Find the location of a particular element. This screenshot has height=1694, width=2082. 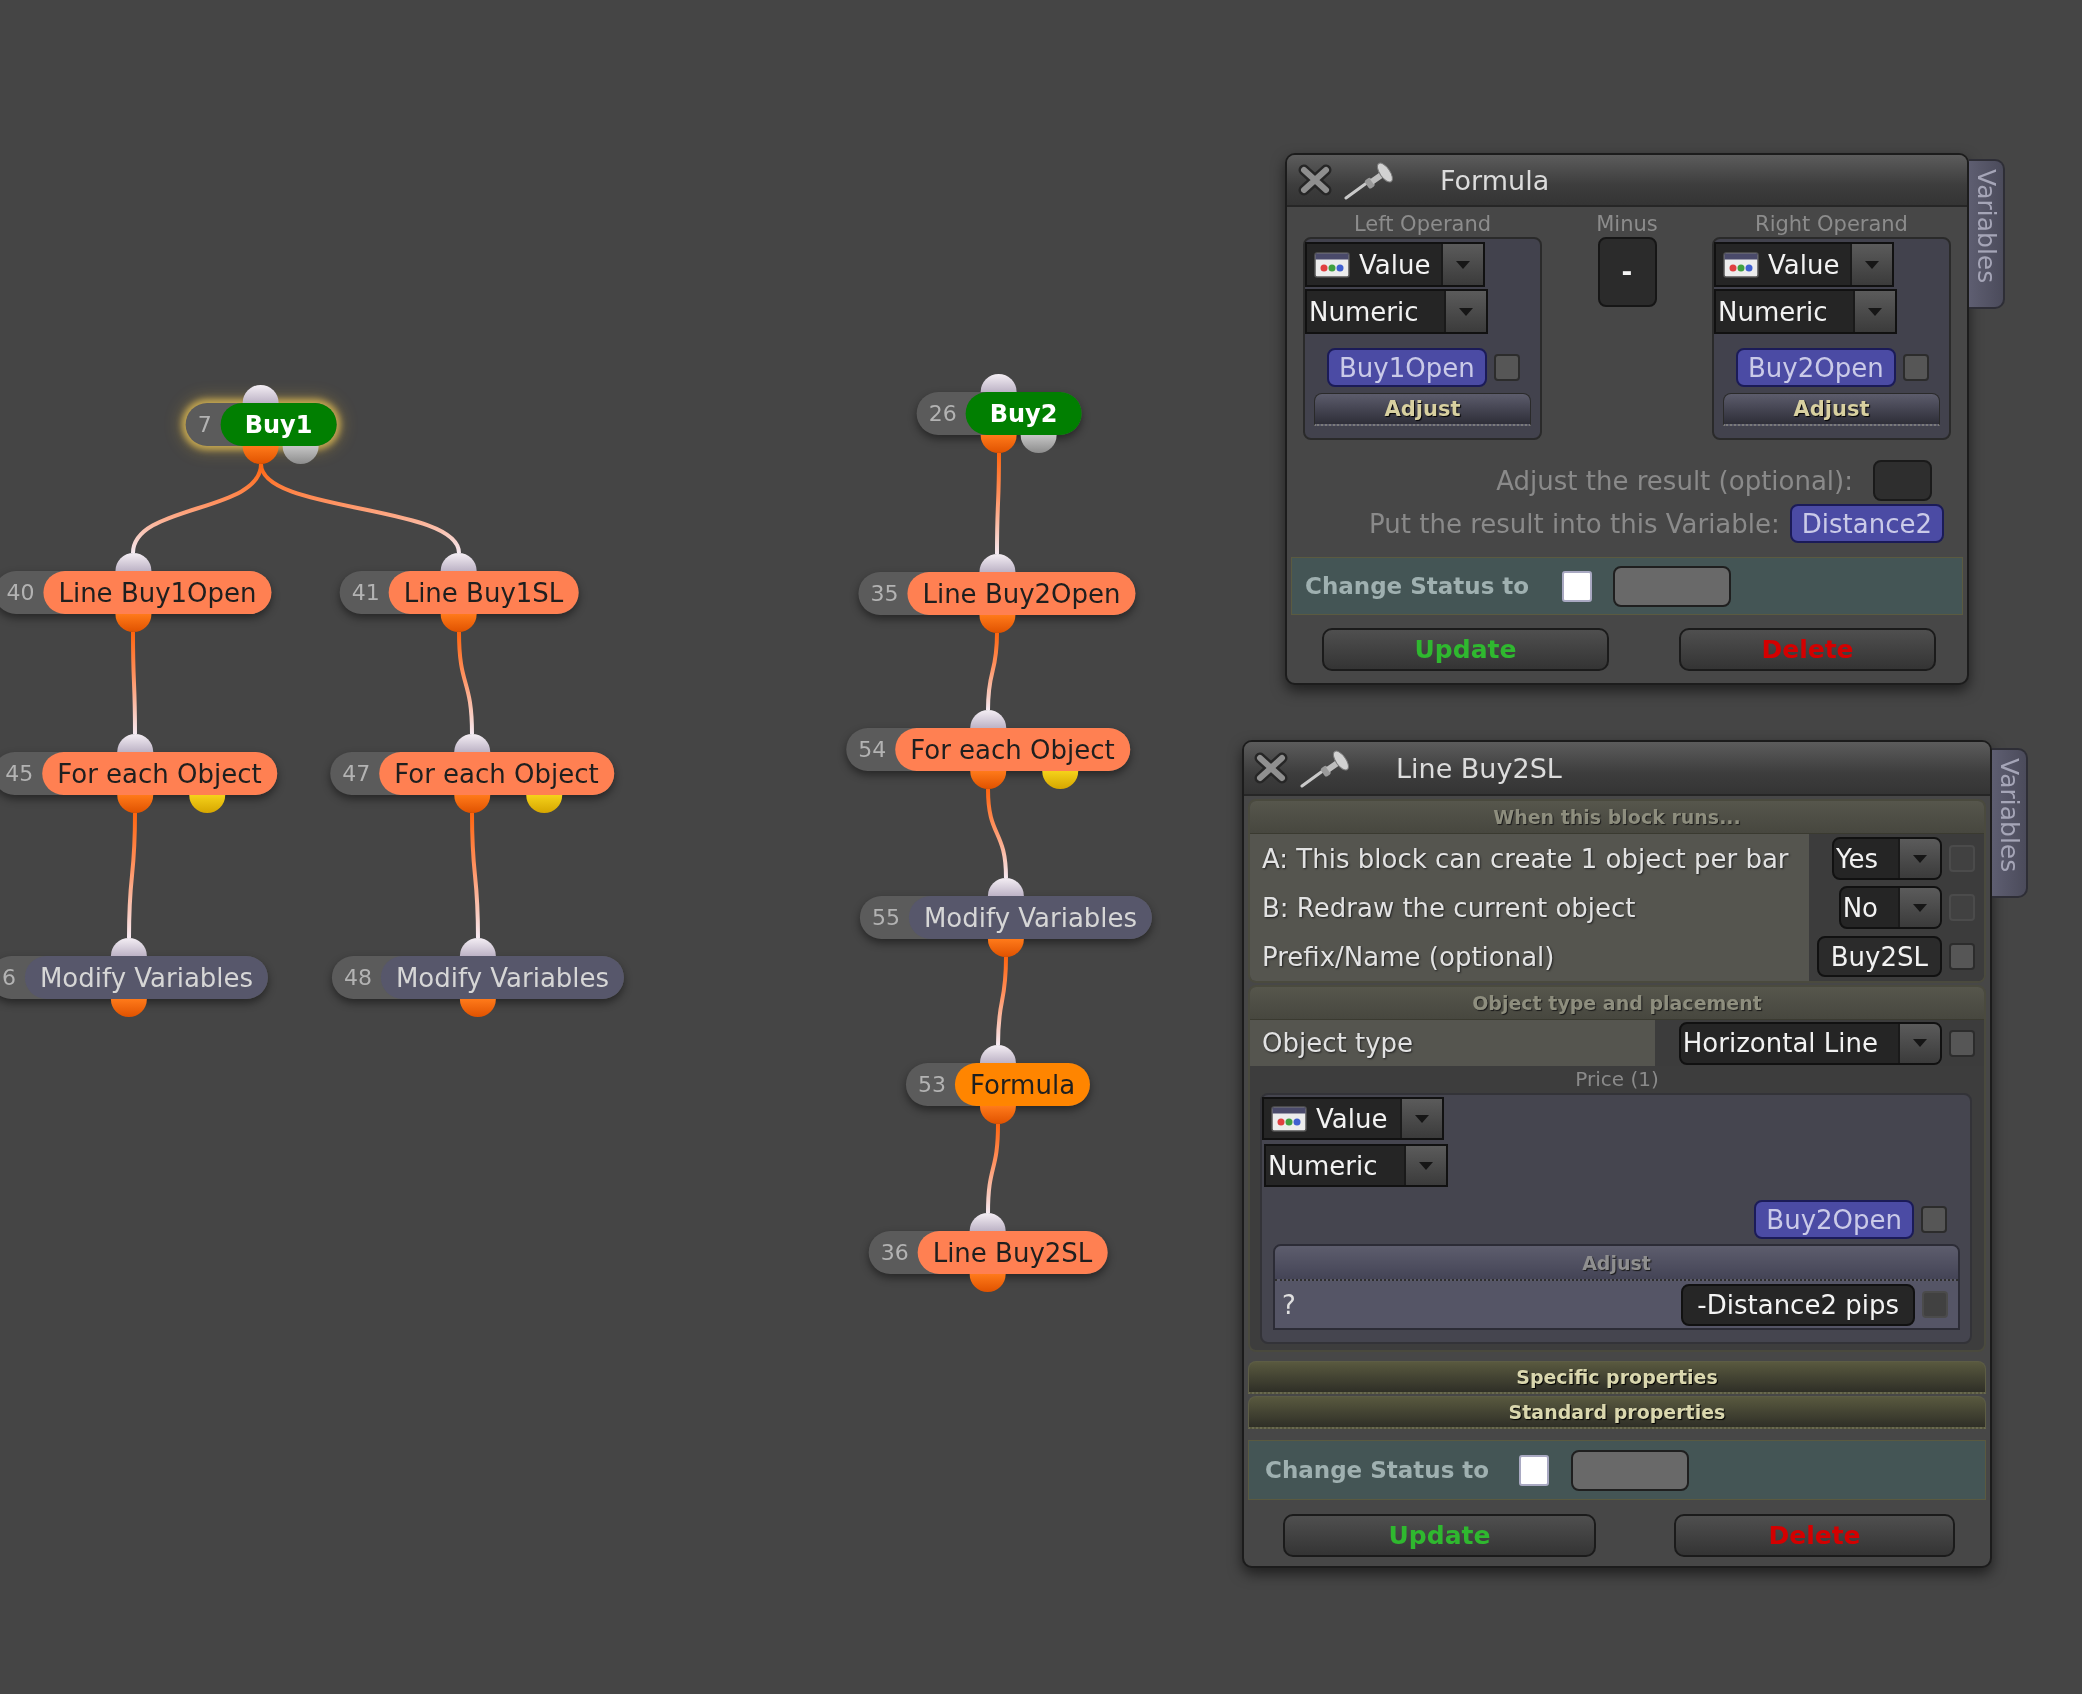

block-node: 47 For each Object is located at coordinates (472, 773).